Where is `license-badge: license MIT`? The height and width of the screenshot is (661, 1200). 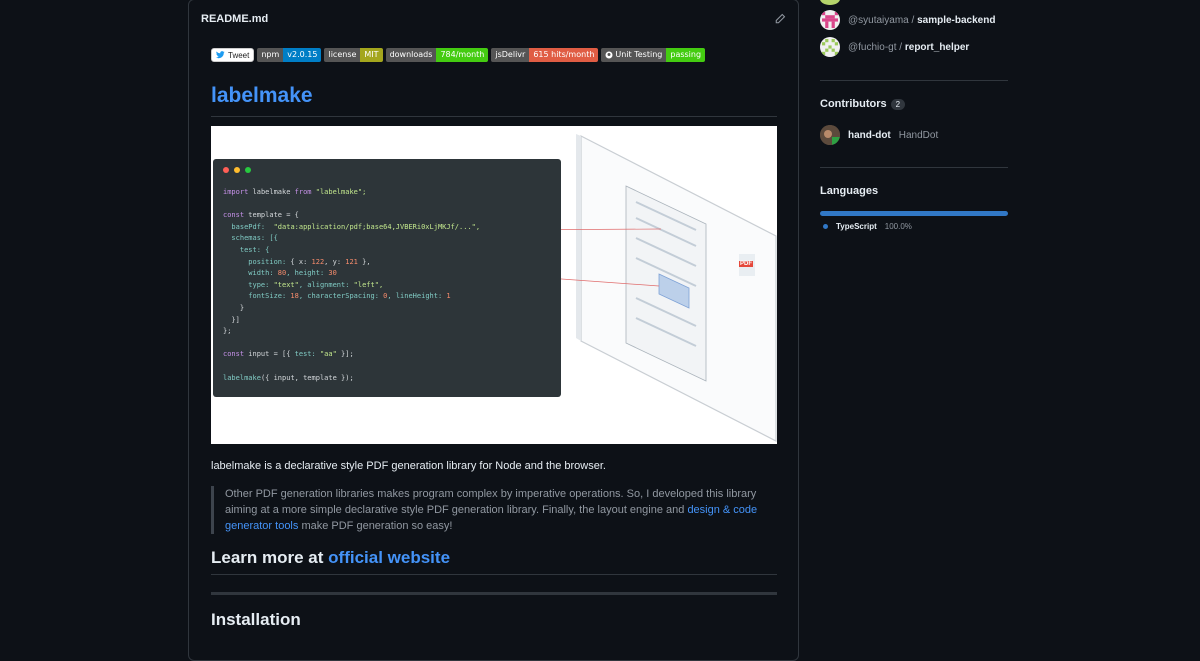 license-badge: license MIT is located at coordinates (353, 55).